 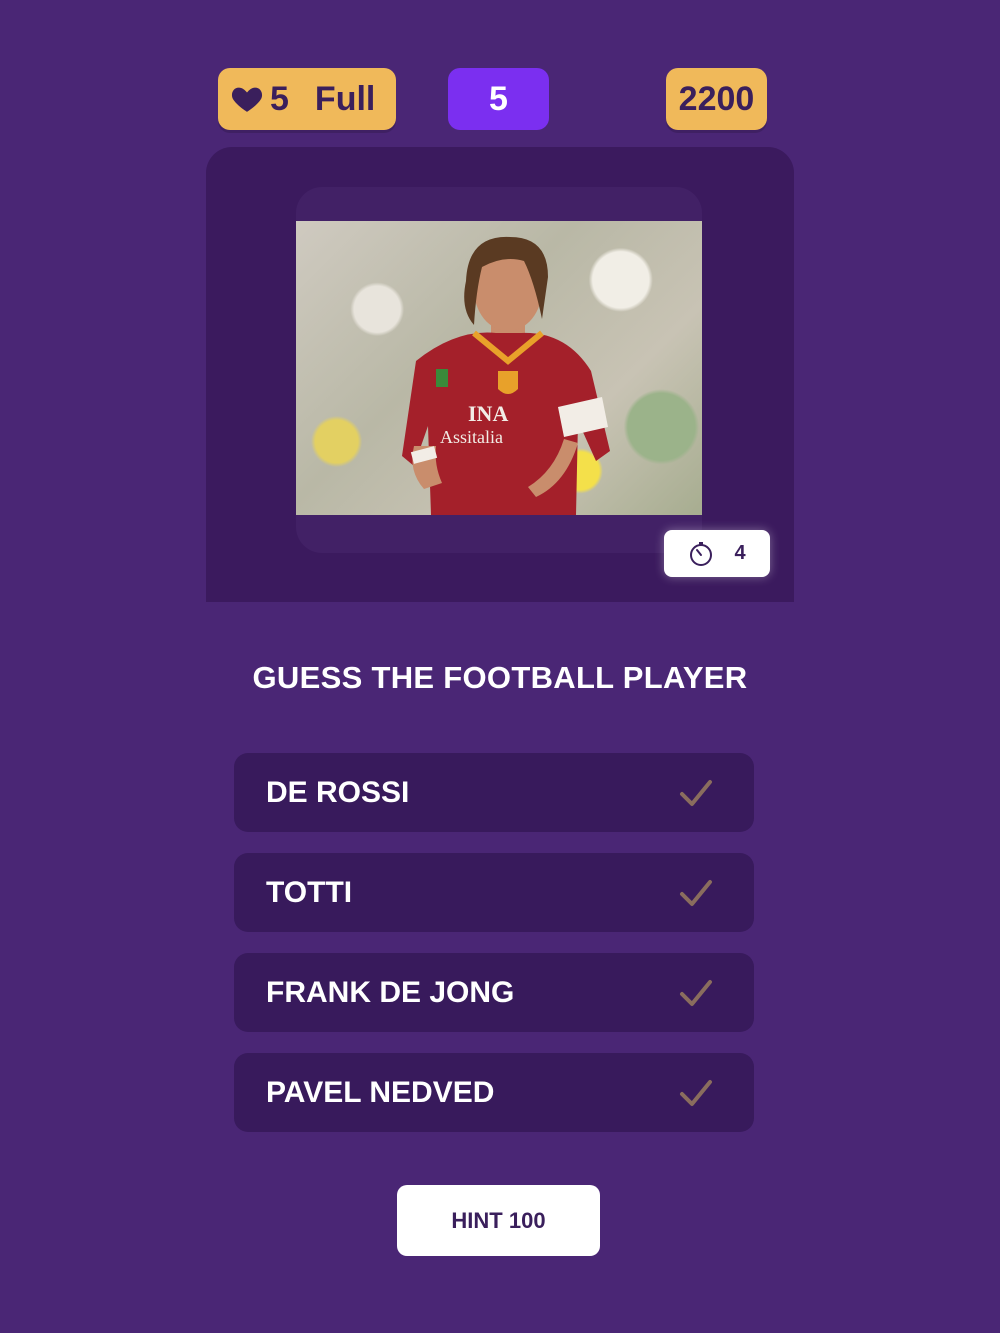 What do you see at coordinates (717, 553) in the screenshot?
I see `timer-box: 4` at bounding box center [717, 553].